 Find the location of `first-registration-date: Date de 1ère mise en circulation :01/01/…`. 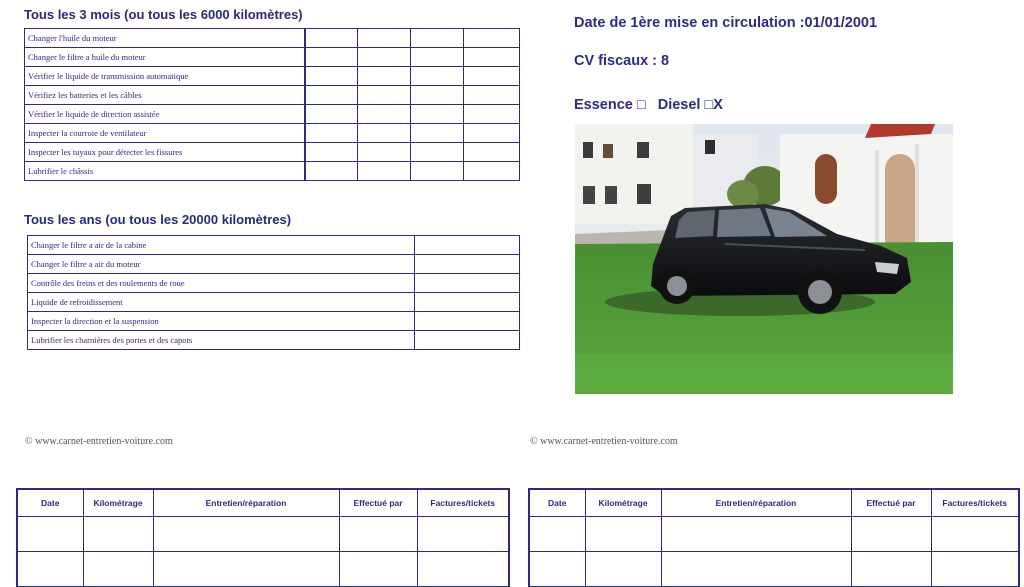

first-registration-date: Date de 1ère mise en circulation :01/01/… is located at coordinates (726, 23).